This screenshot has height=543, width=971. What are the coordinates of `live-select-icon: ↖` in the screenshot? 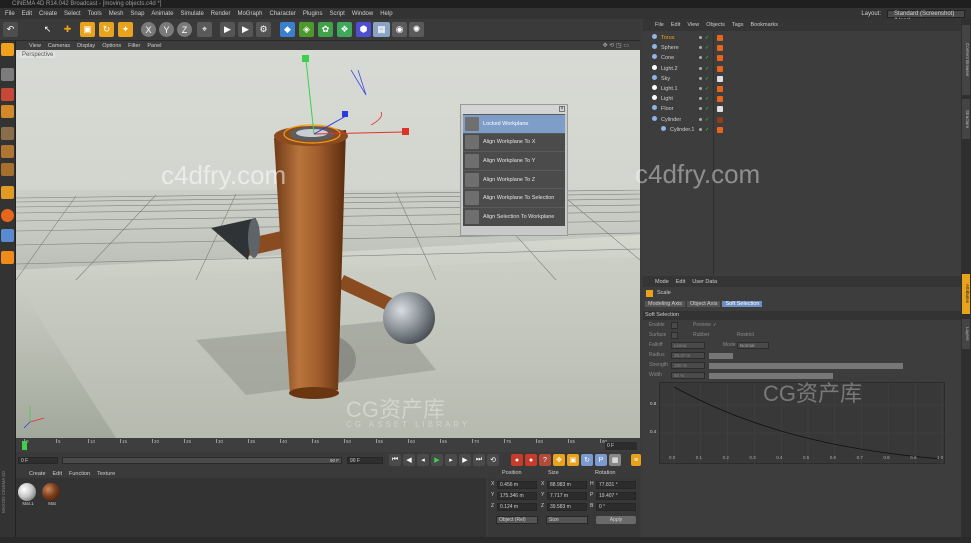 It's located at (47, 29).